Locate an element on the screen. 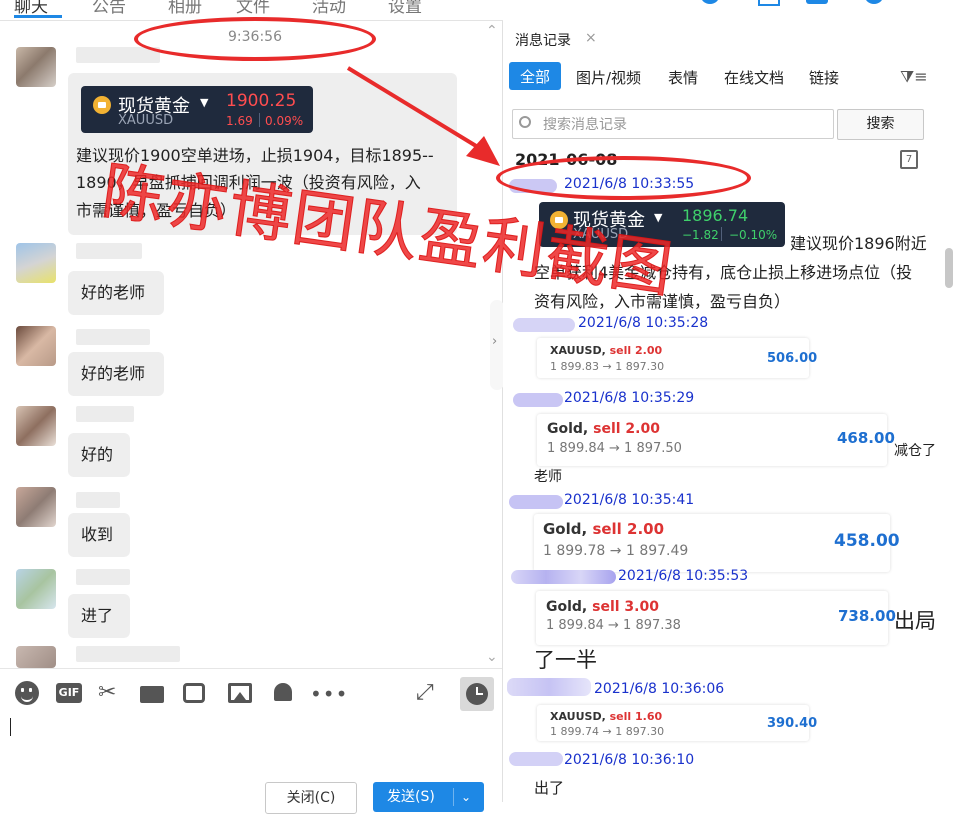  close-panel-icon: × is located at coordinates (591, 38).